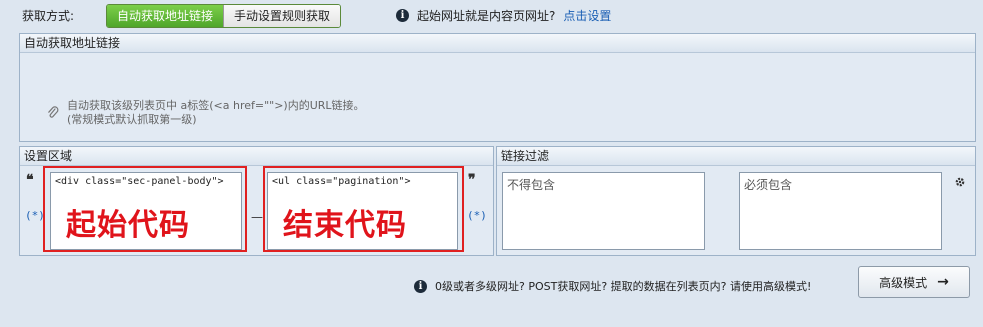  Describe the element at coordinates (486, 16) in the screenshot. I see `start-url-info-text: 起始网址就是内容页网址?` at that location.